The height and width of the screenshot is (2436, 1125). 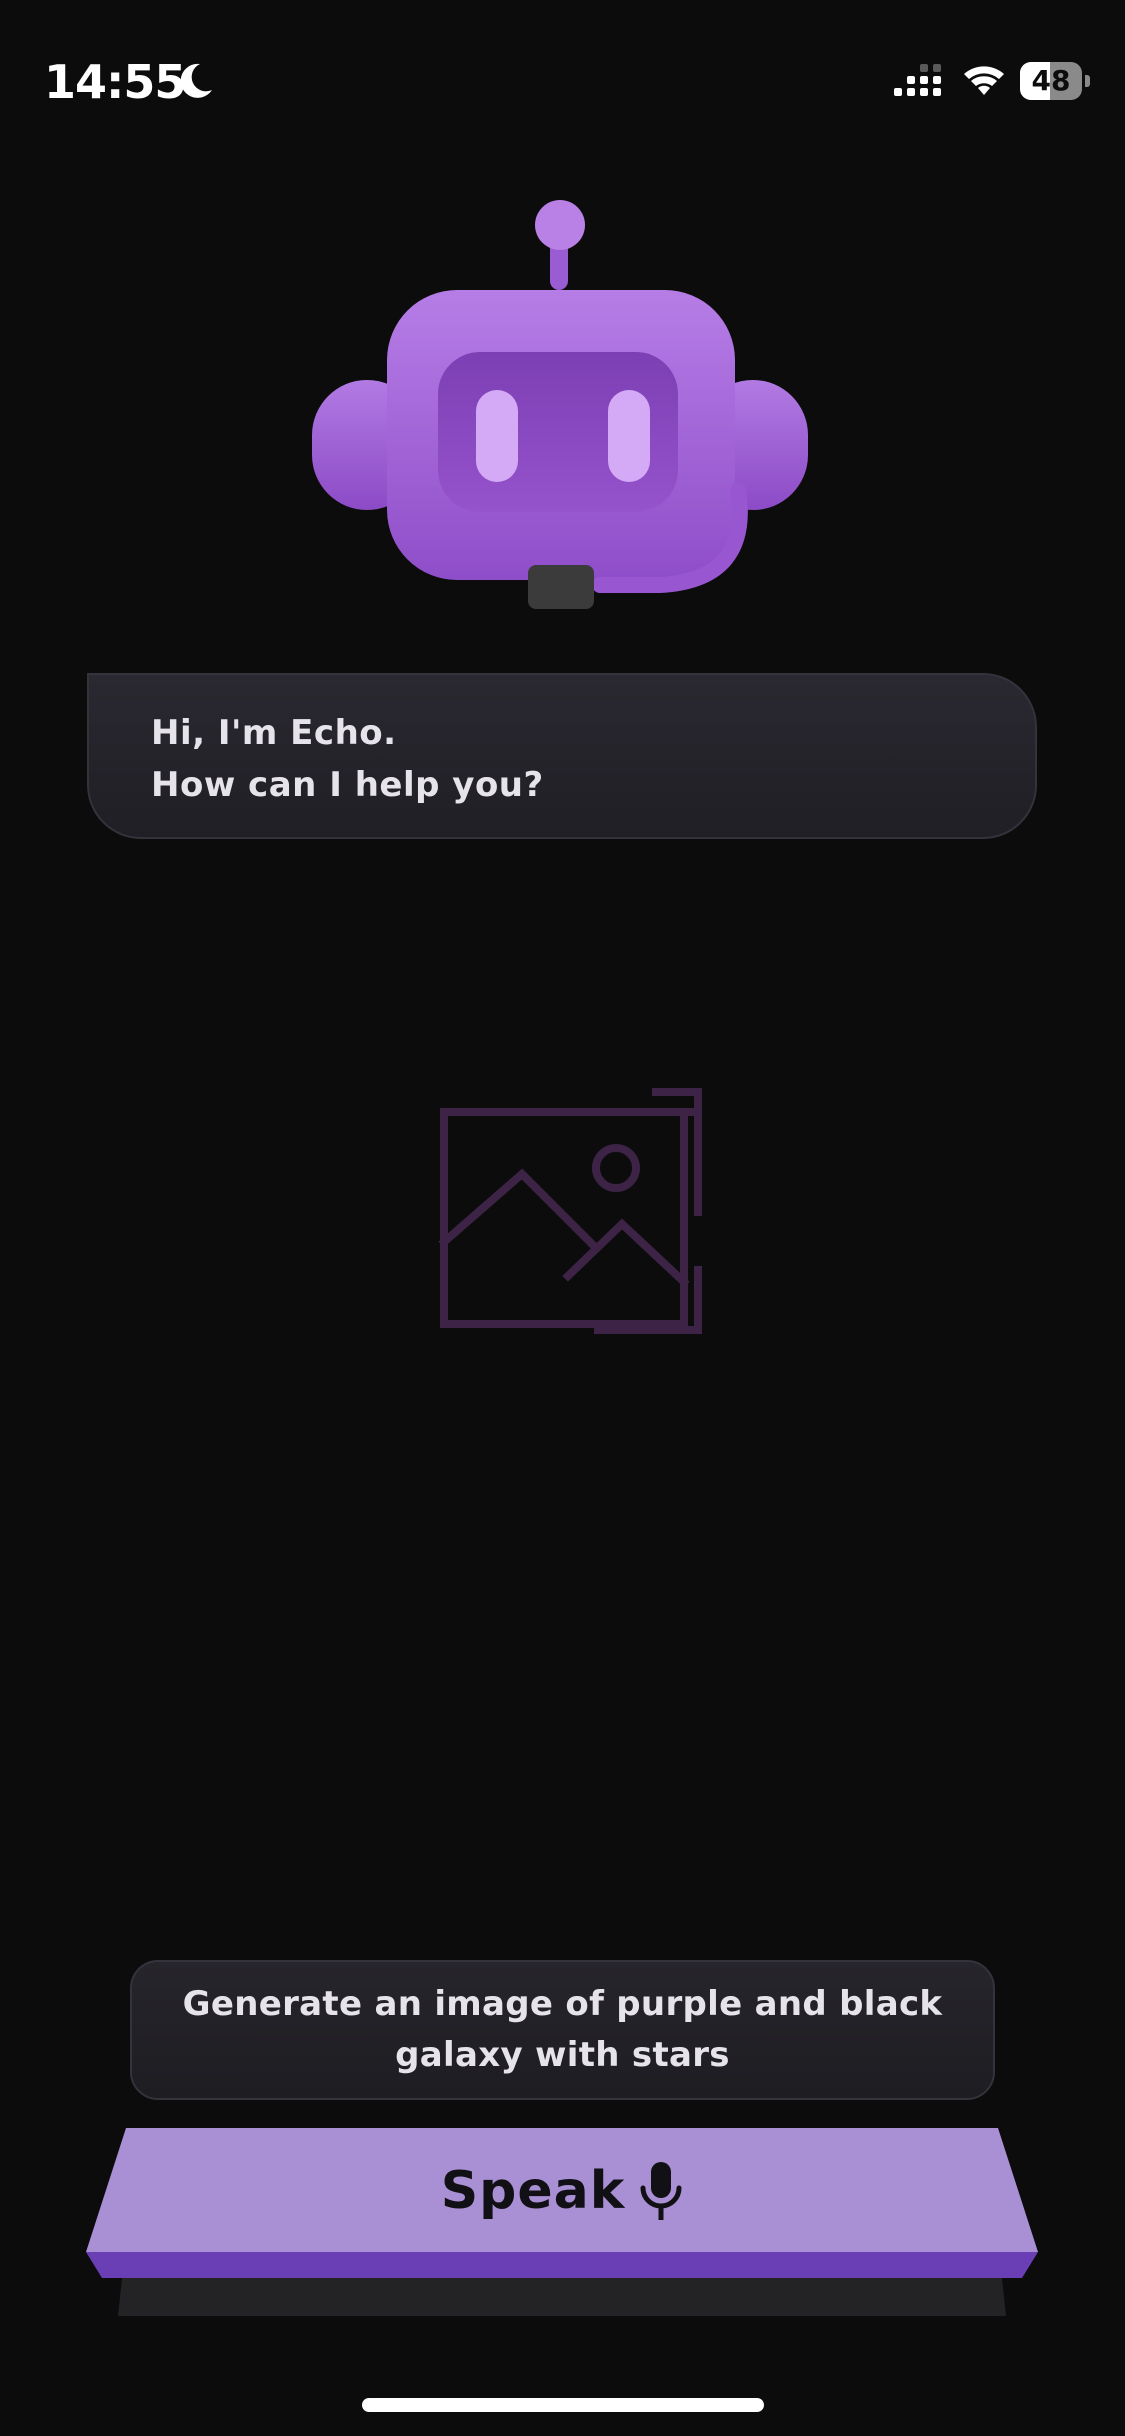 What do you see at coordinates (562, 75) in the screenshot?
I see `status-bar: 14:55 48` at bounding box center [562, 75].